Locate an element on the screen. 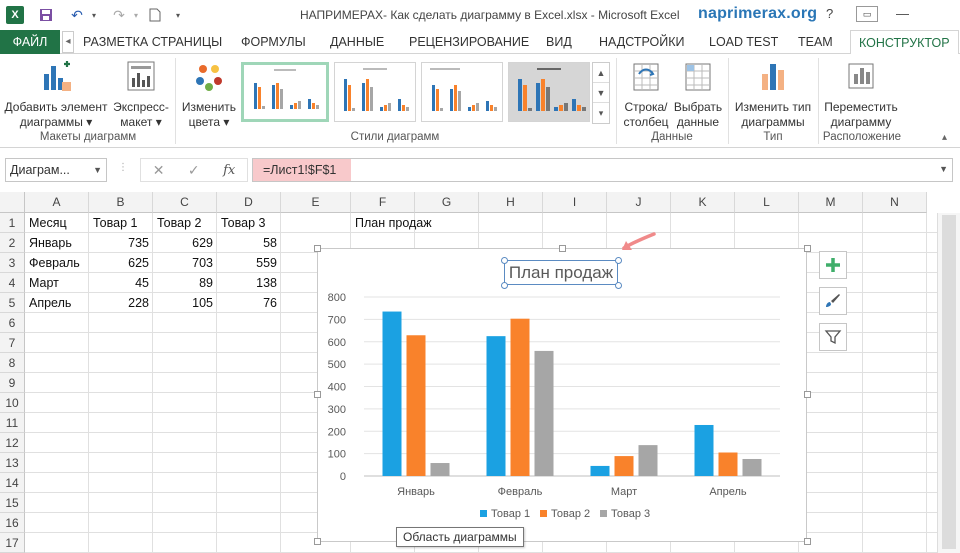  tab-scroll-left-icon: ◂ is located at coordinates (68, 42).